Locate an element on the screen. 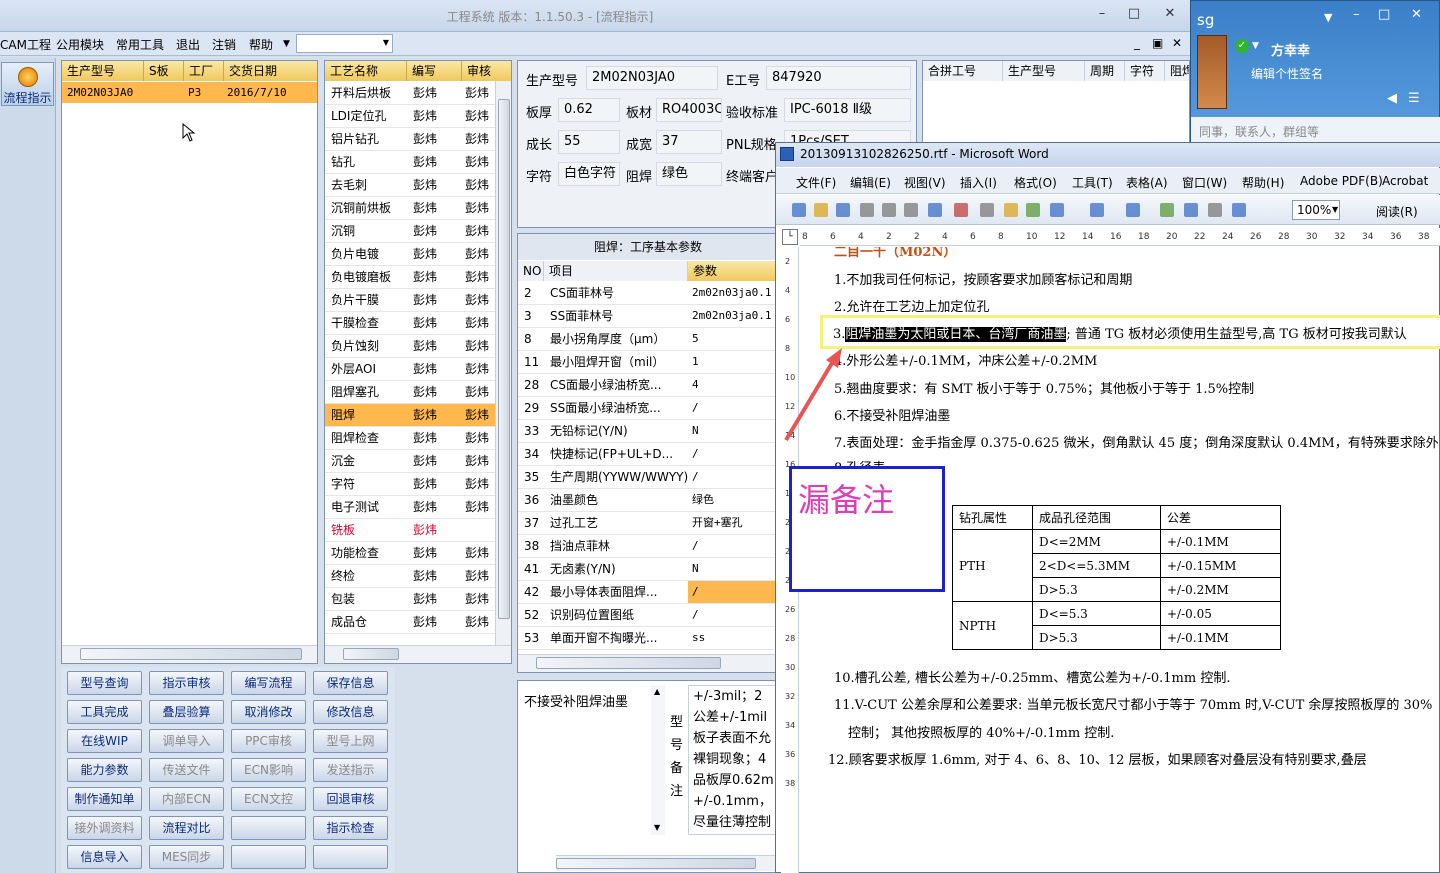 The image size is (1440, 873). scroll-up-icon: ▲ is located at coordinates (657, 691).